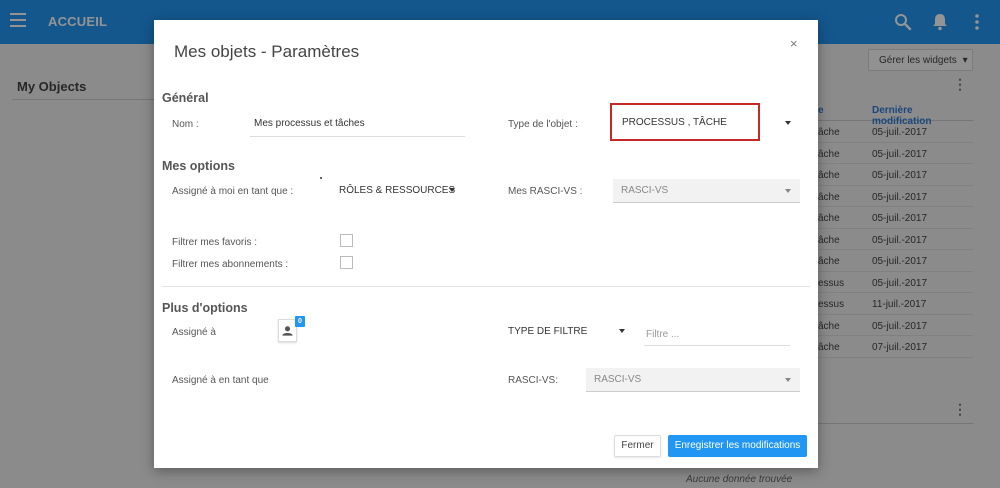  What do you see at coordinates (346, 240) in the screenshot?
I see `filter-favorites-checkbox` at bounding box center [346, 240].